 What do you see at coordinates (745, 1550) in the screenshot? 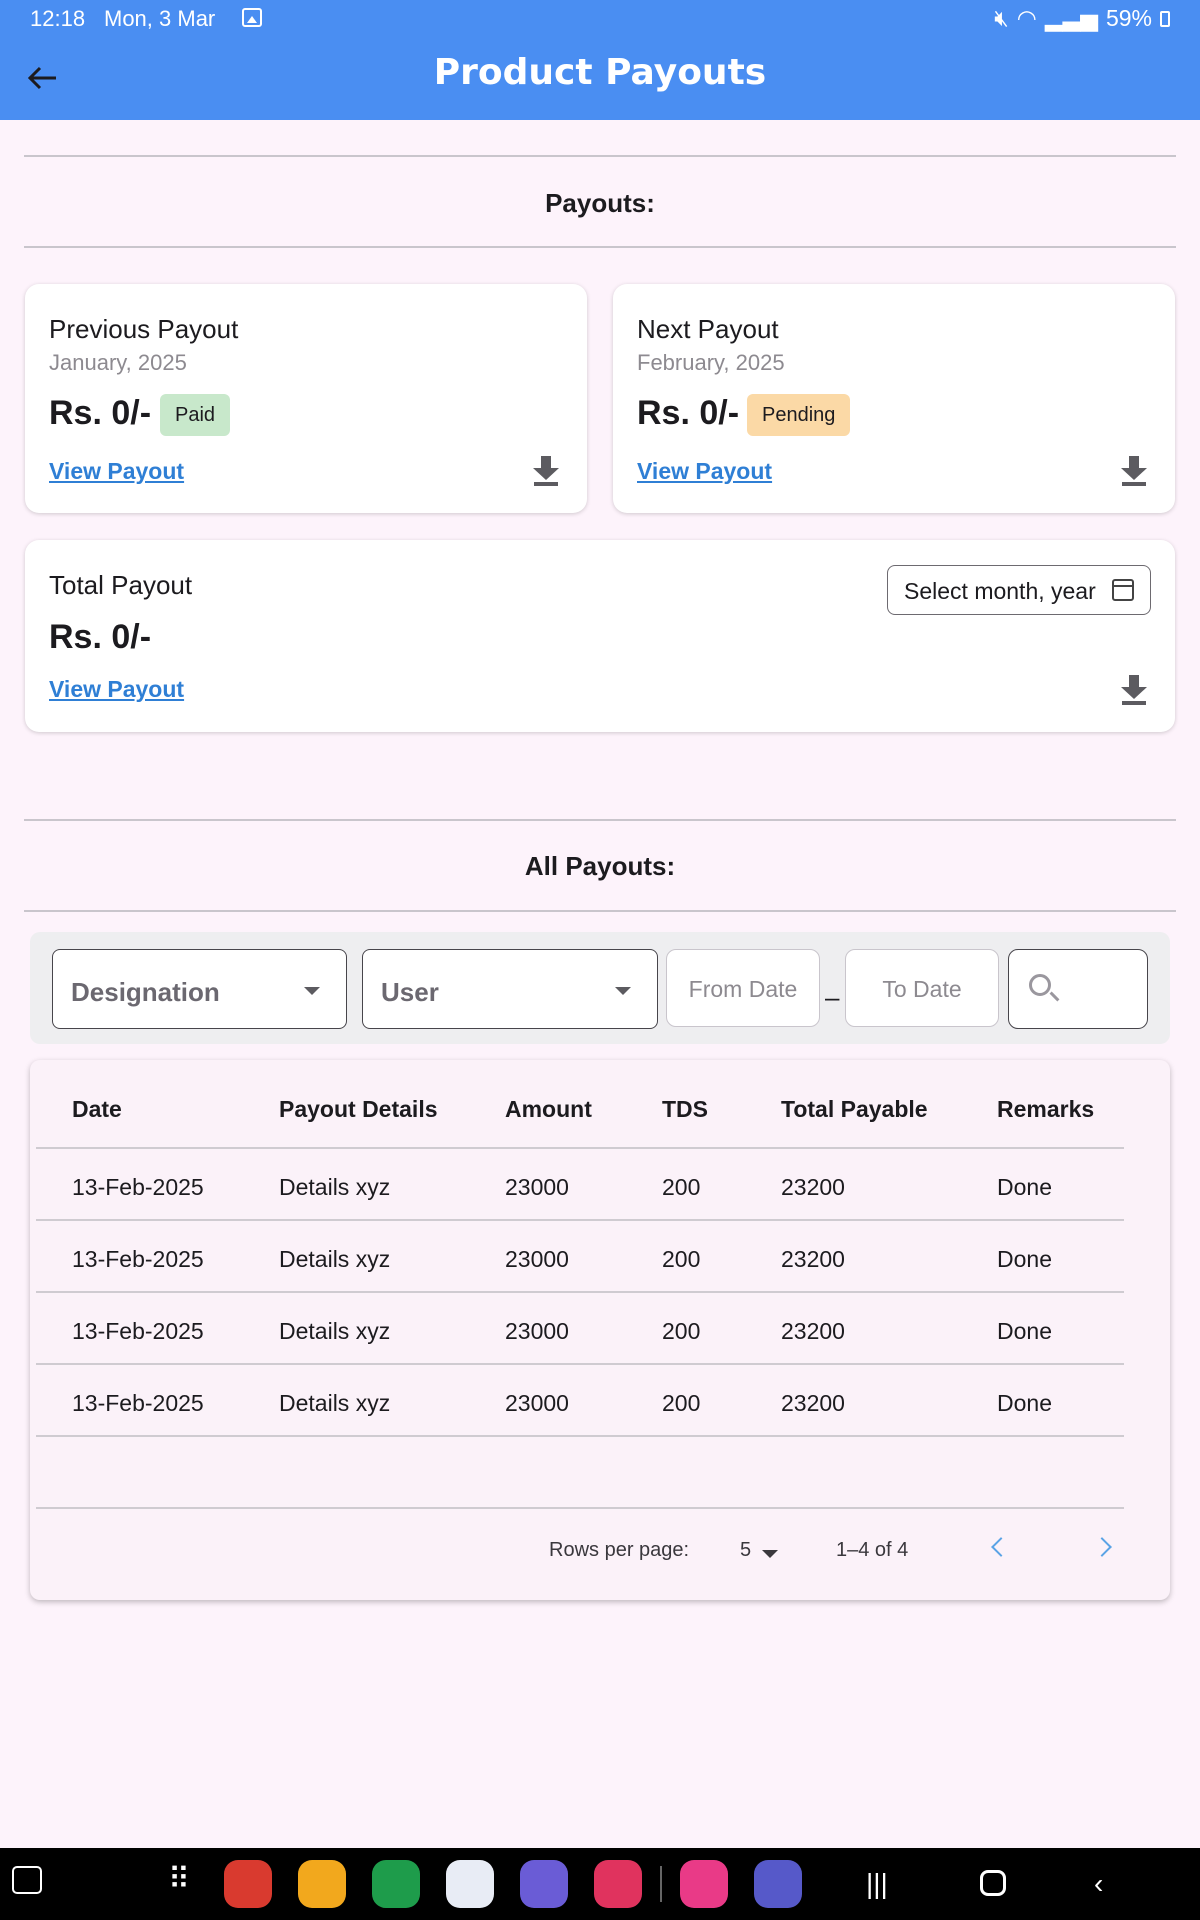
I see `rows-per-page-select: 5` at bounding box center [745, 1550].